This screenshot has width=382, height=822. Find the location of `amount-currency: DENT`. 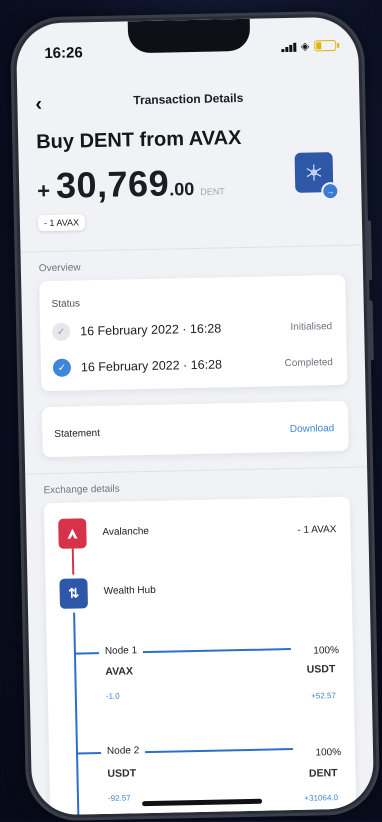

amount-currency: DENT is located at coordinates (212, 191).